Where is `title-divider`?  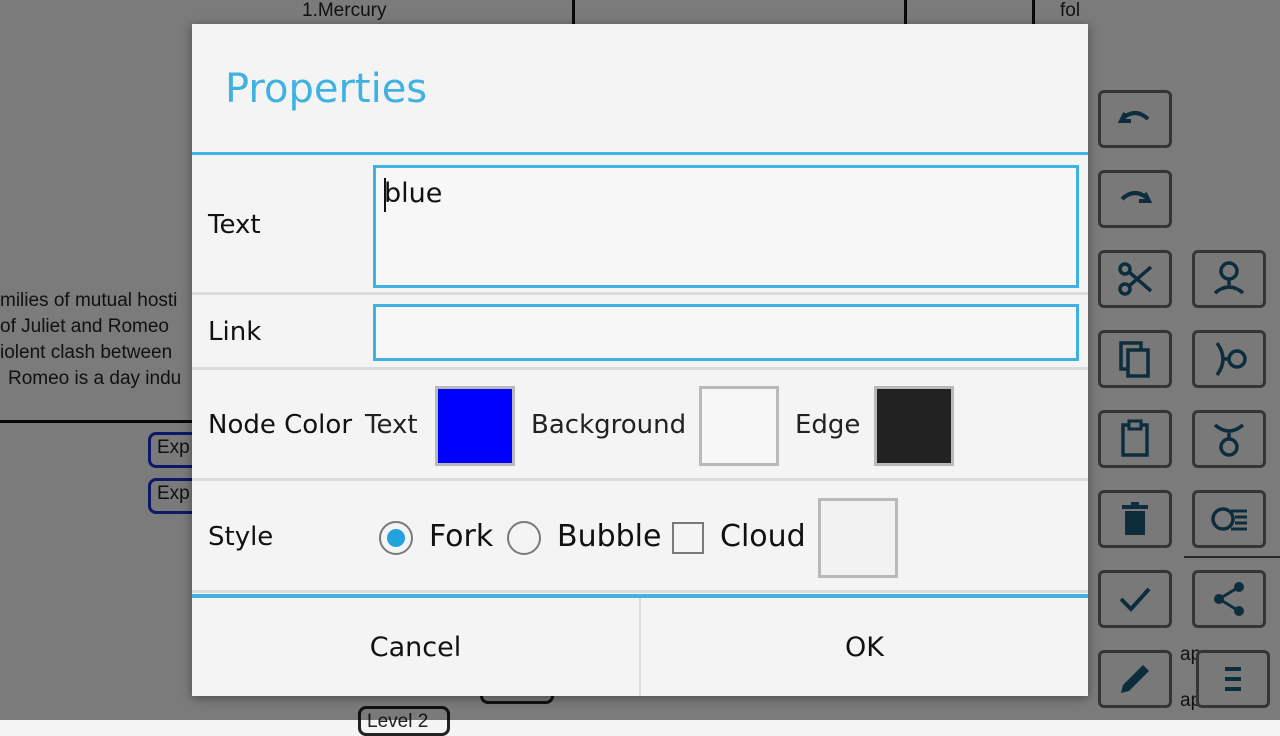 title-divider is located at coordinates (640, 153).